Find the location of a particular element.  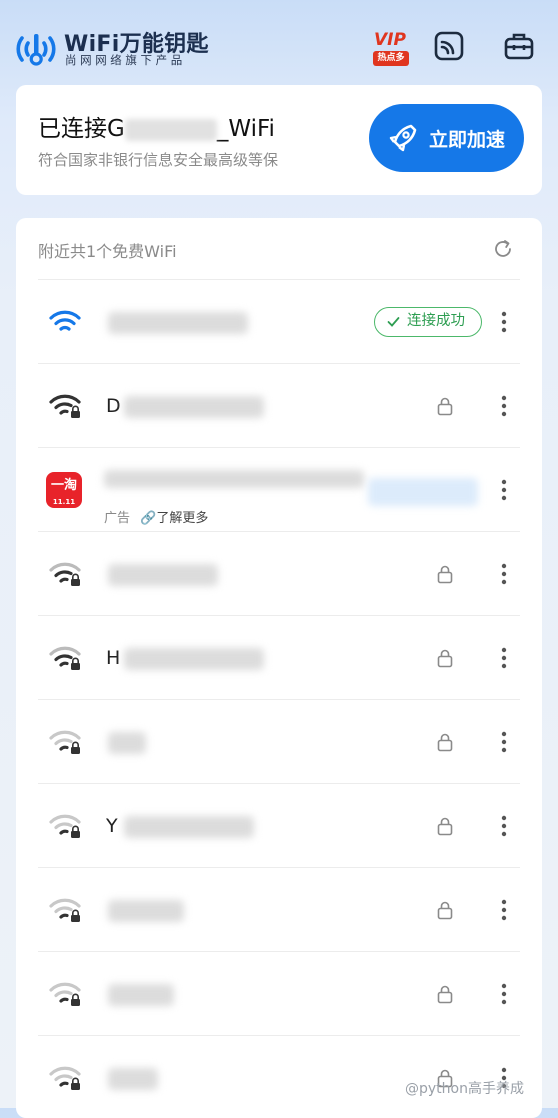

vip-badge: VIP 热点多 is located at coordinates (390, 48).